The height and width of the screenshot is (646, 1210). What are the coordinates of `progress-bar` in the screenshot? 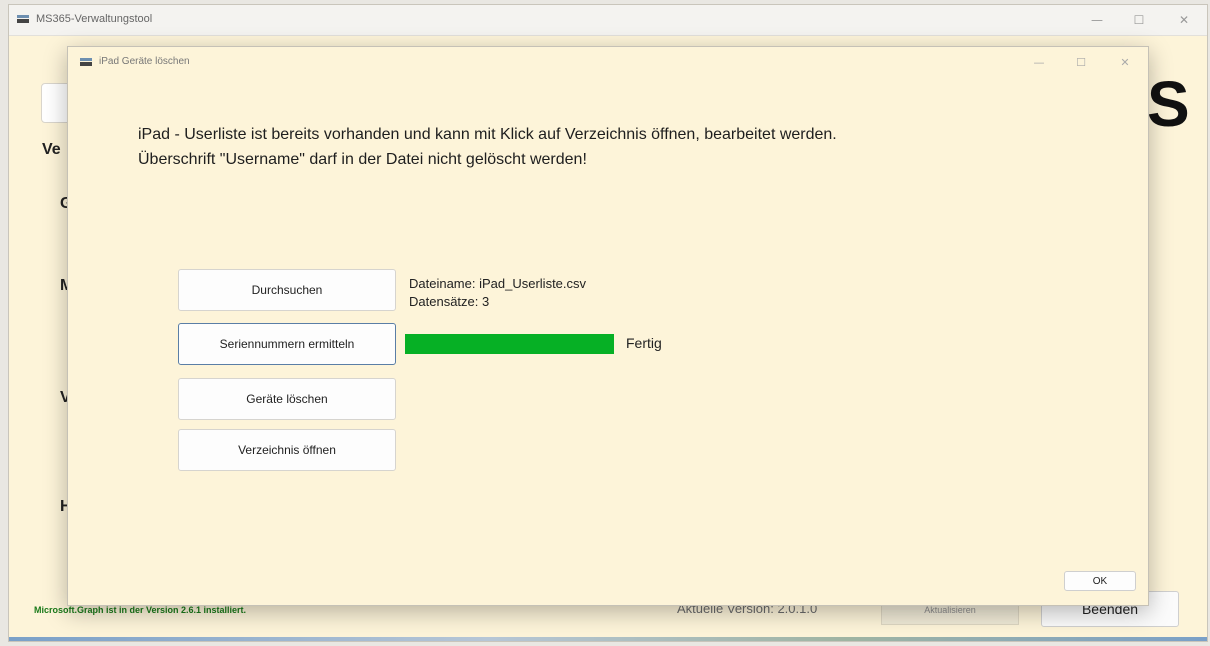 It's located at (509, 344).